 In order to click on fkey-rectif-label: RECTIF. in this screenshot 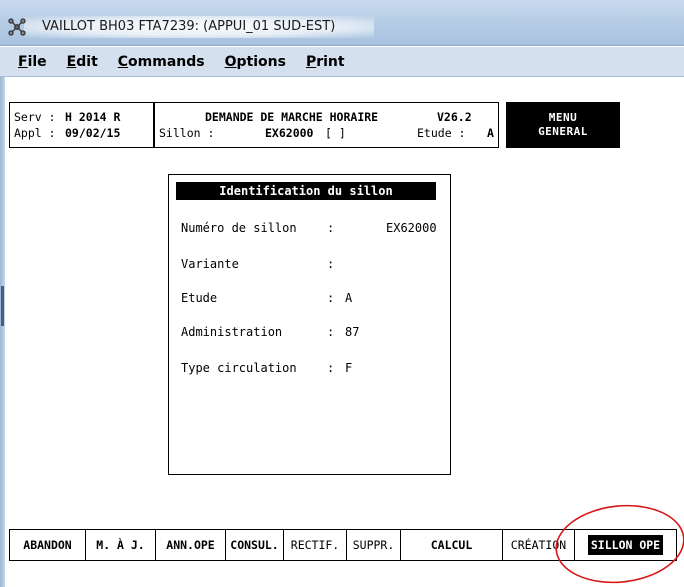, I will do `click(315, 545)`.